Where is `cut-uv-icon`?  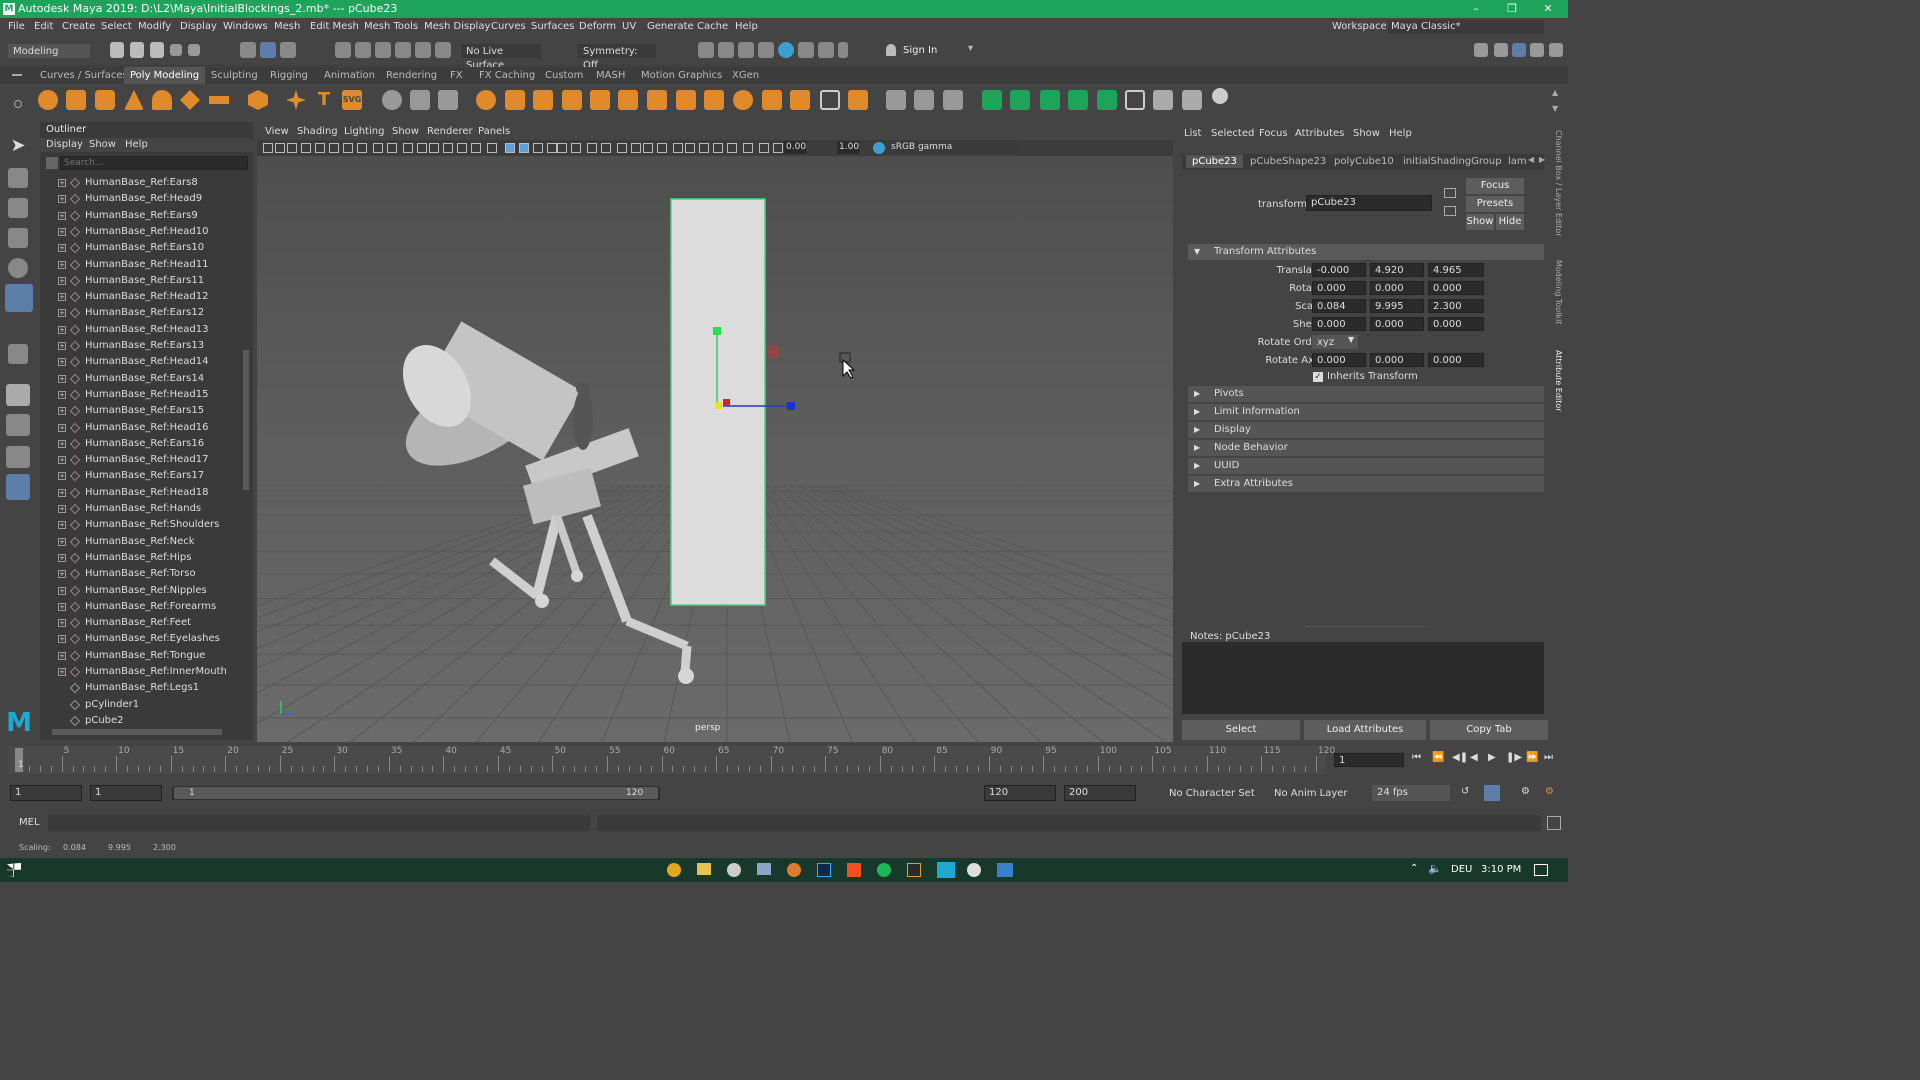
cut-uv-icon is located at coordinates (1192, 100).